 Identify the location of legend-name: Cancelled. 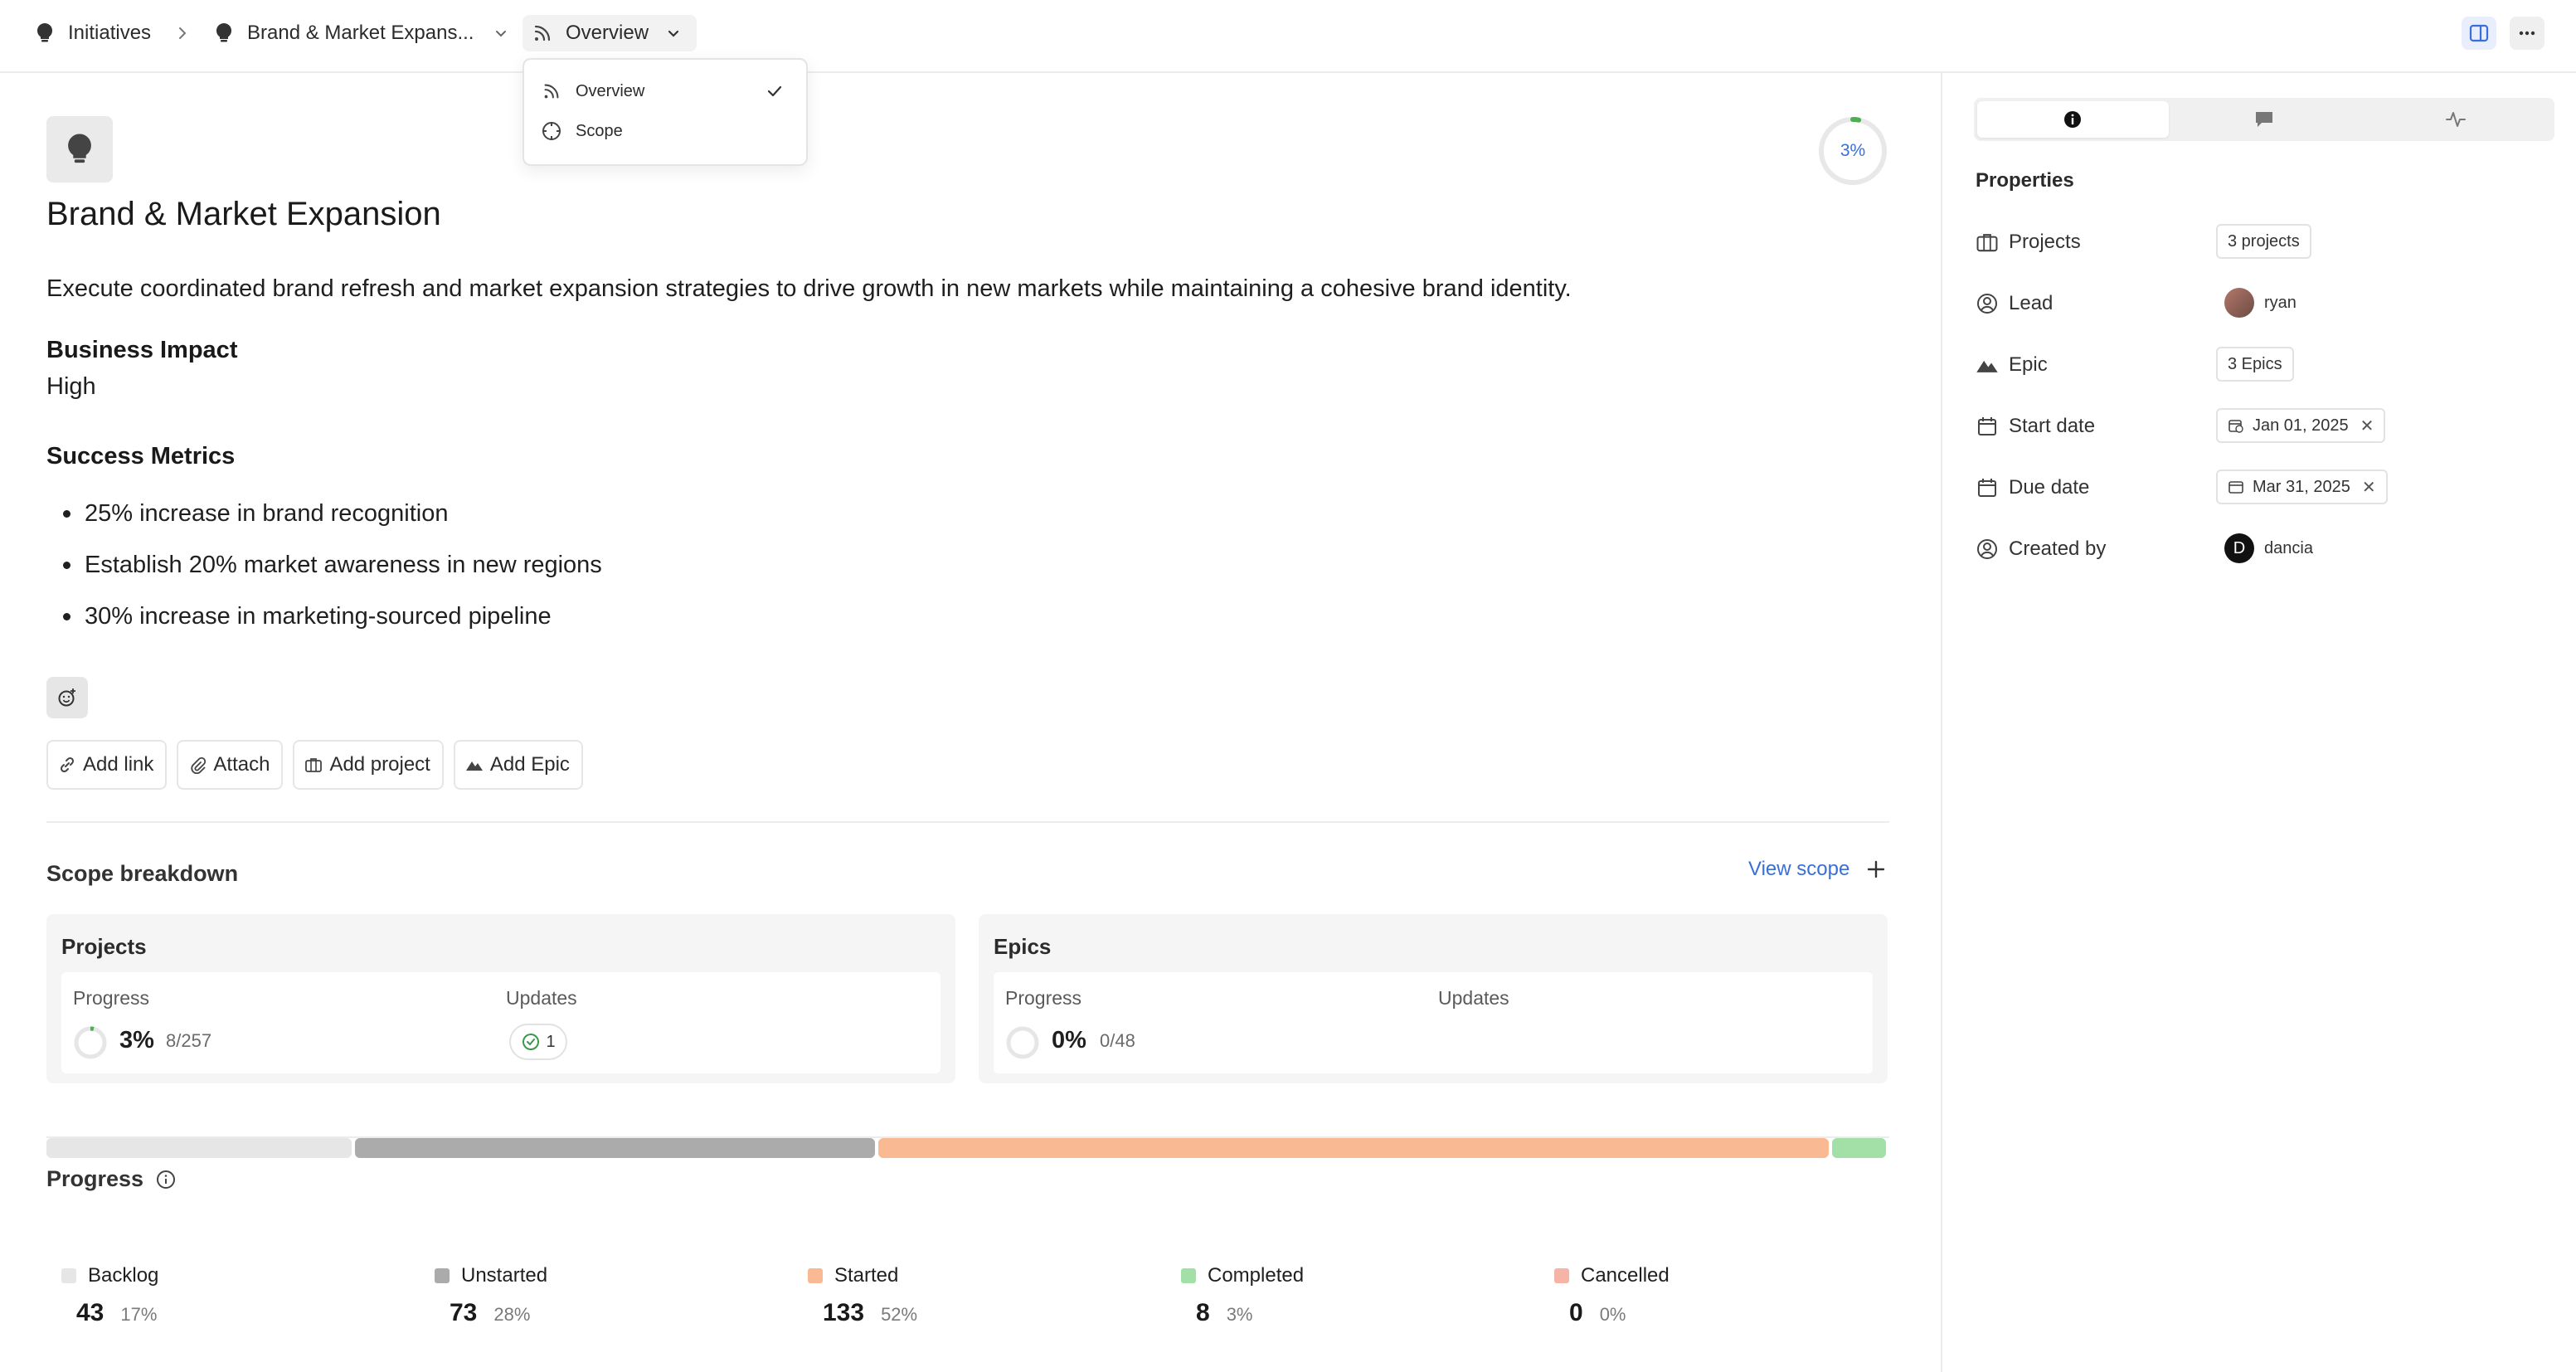
(1729, 1275).